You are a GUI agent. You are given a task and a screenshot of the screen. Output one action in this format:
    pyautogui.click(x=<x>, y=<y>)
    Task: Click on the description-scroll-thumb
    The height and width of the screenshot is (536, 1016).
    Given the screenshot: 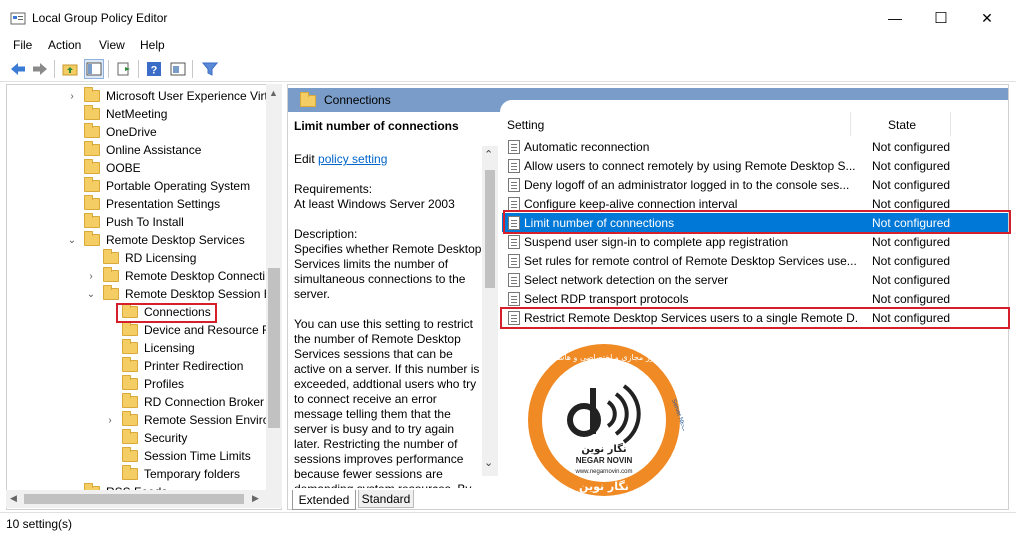 What is the action you would take?
    pyautogui.click(x=490, y=229)
    